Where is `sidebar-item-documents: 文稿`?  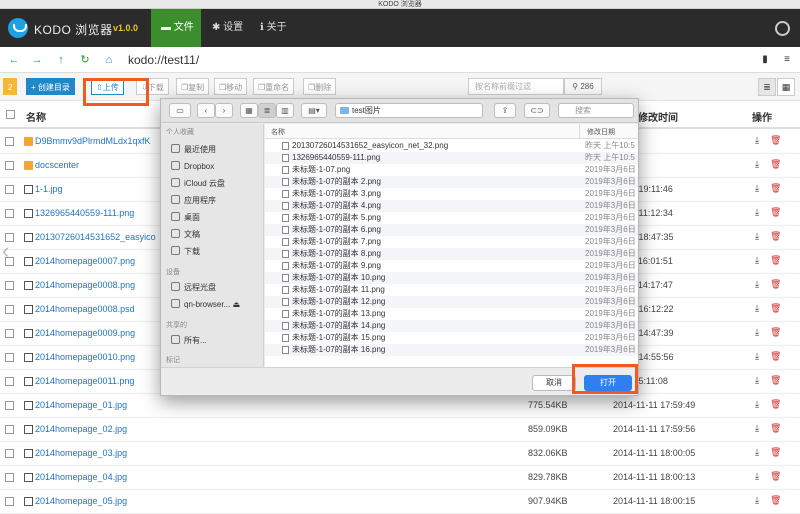
sidebar-item-documents: 文稿 is located at coordinates (185, 234).